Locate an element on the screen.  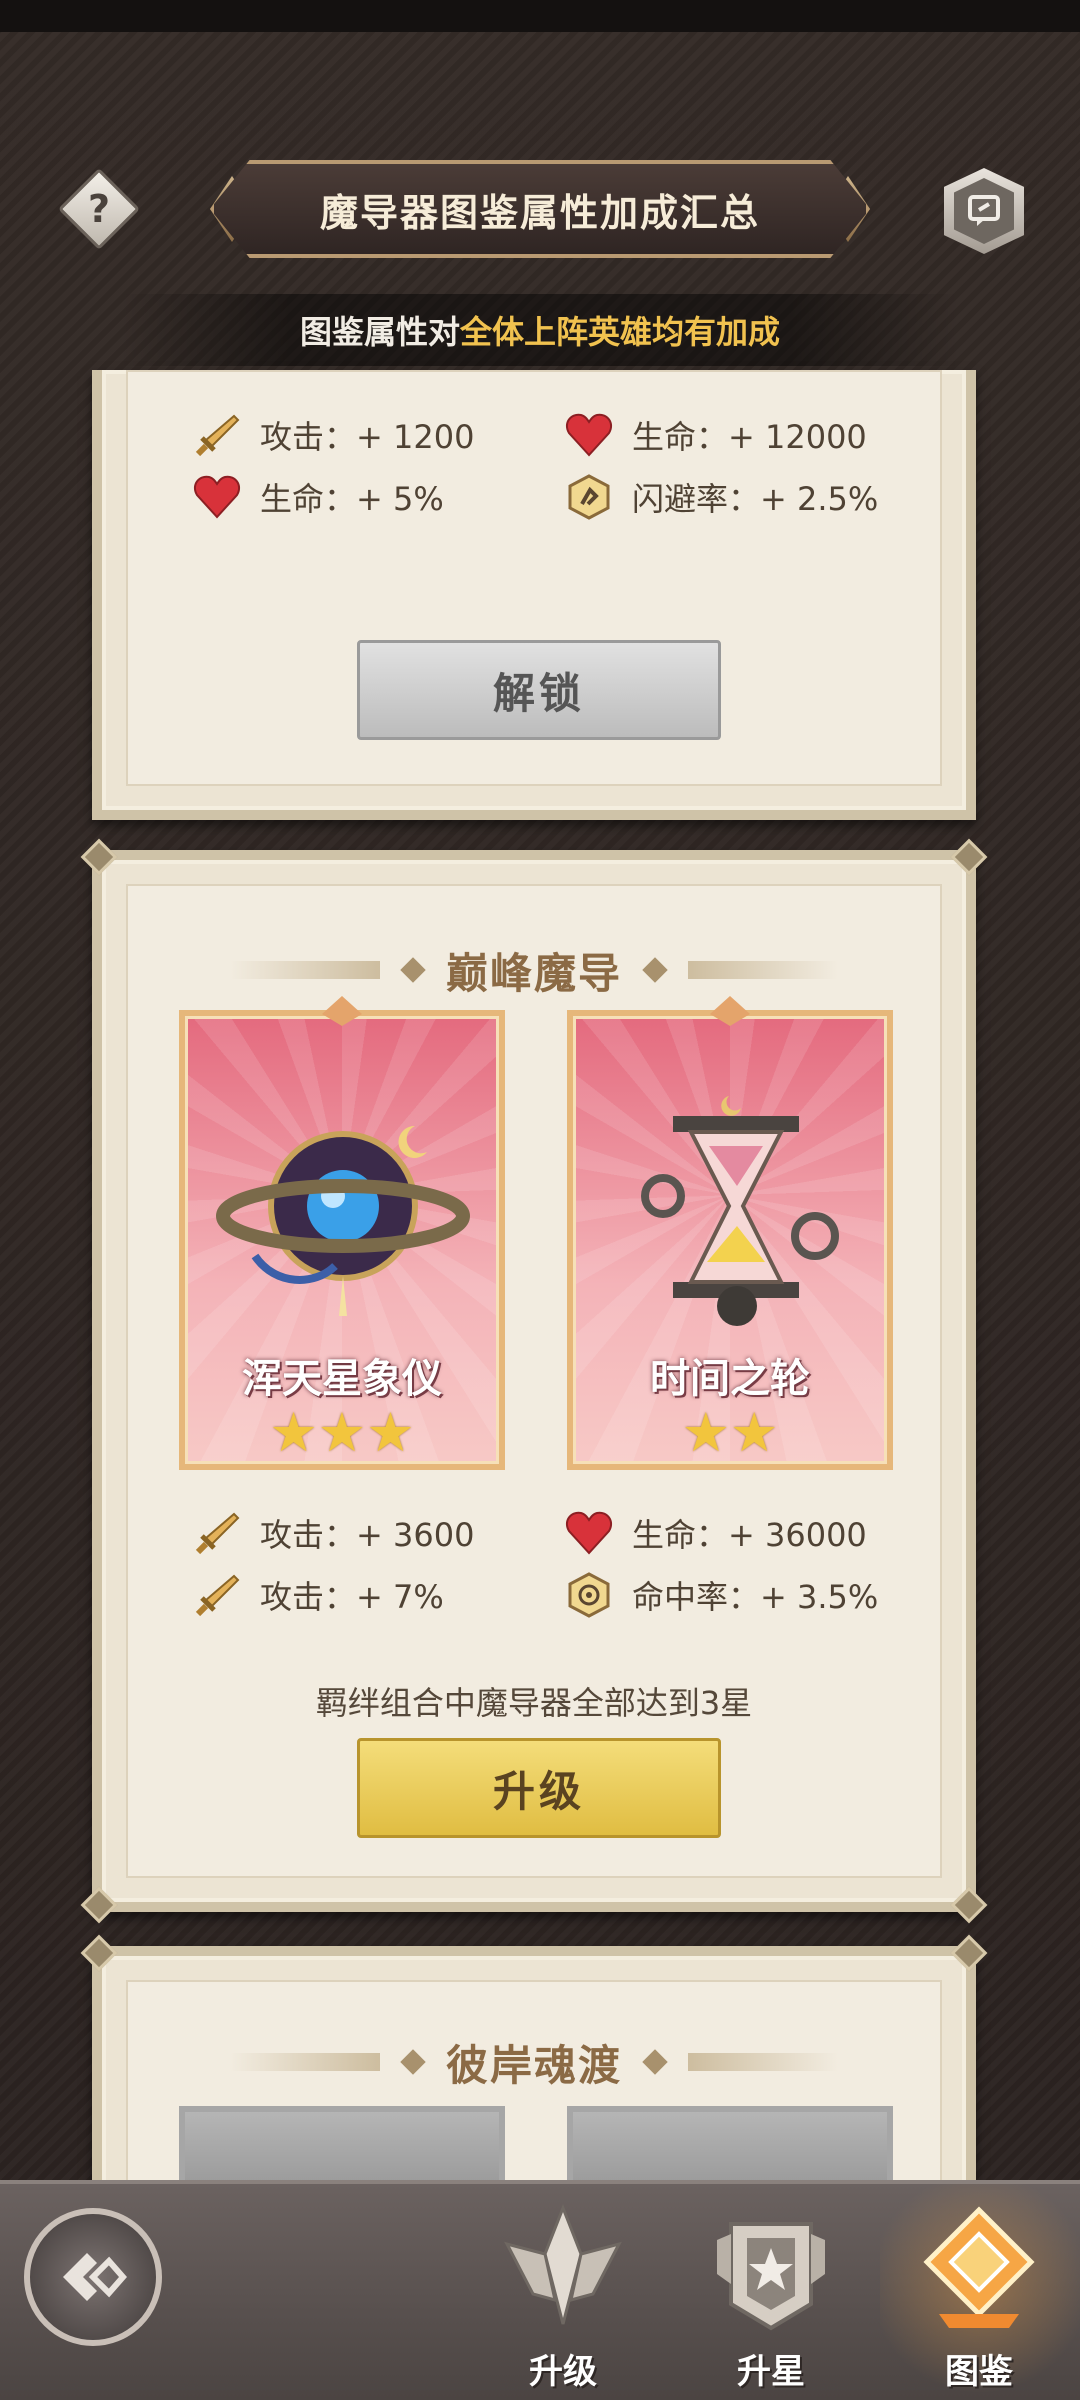
subtitle-banner: 图鉴属性对 全体上阵英雄均有加成 is located at coordinates (540, 330).